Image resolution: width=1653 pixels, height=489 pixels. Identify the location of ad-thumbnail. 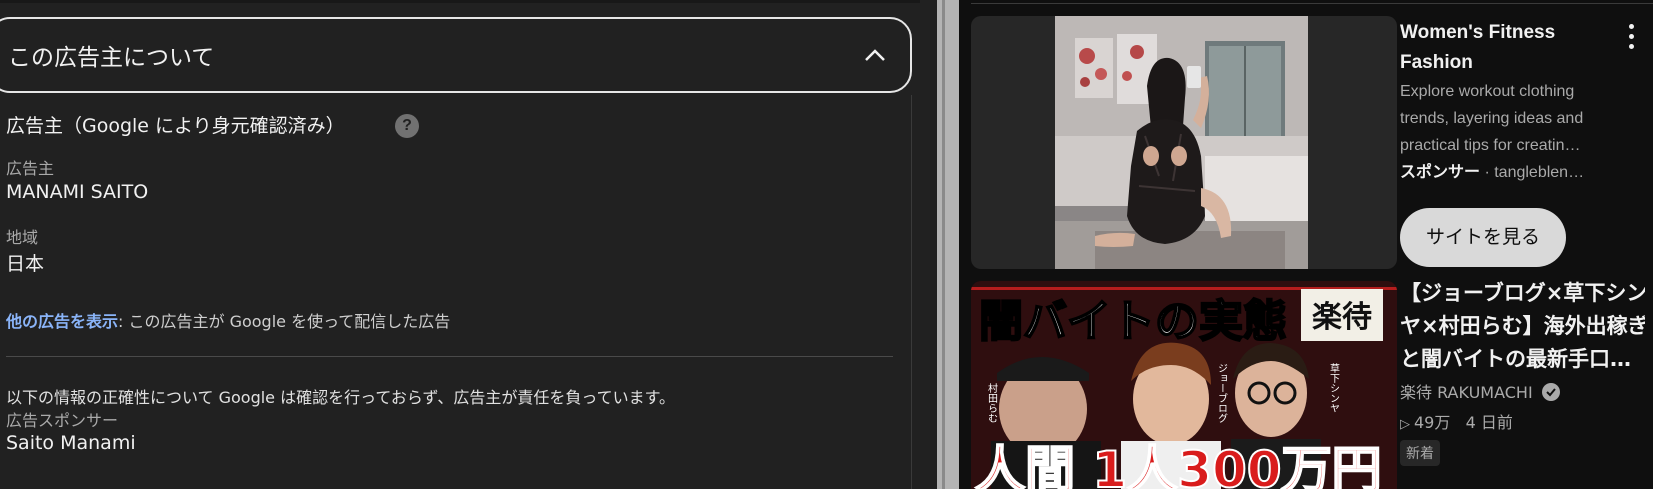
(1184, 142).